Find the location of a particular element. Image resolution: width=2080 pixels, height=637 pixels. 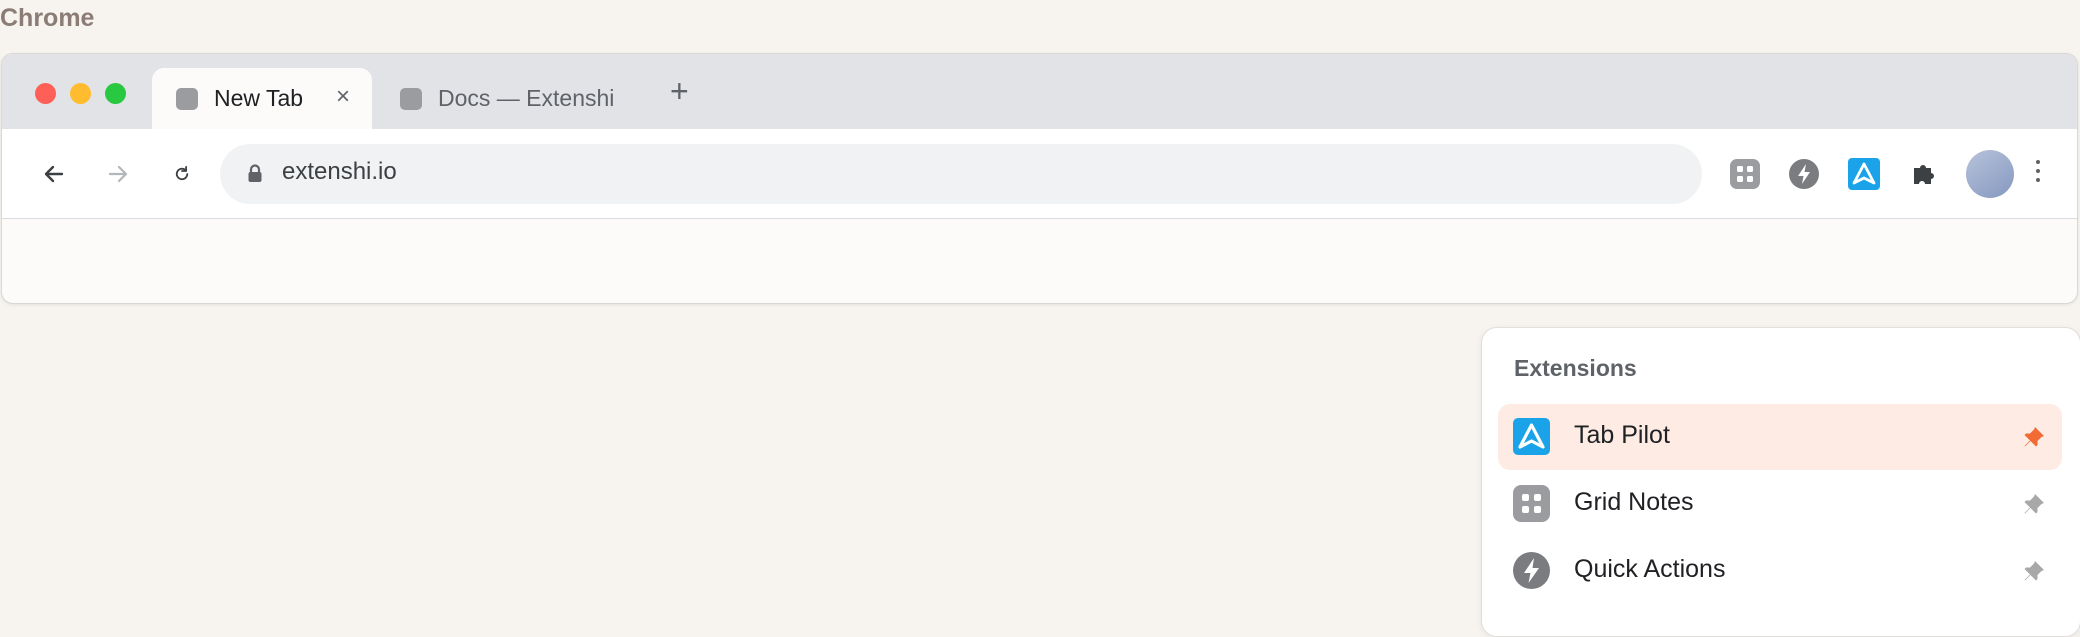

extension-item-grid-notes: Grid Notes is located at coordinates (1780, 504).